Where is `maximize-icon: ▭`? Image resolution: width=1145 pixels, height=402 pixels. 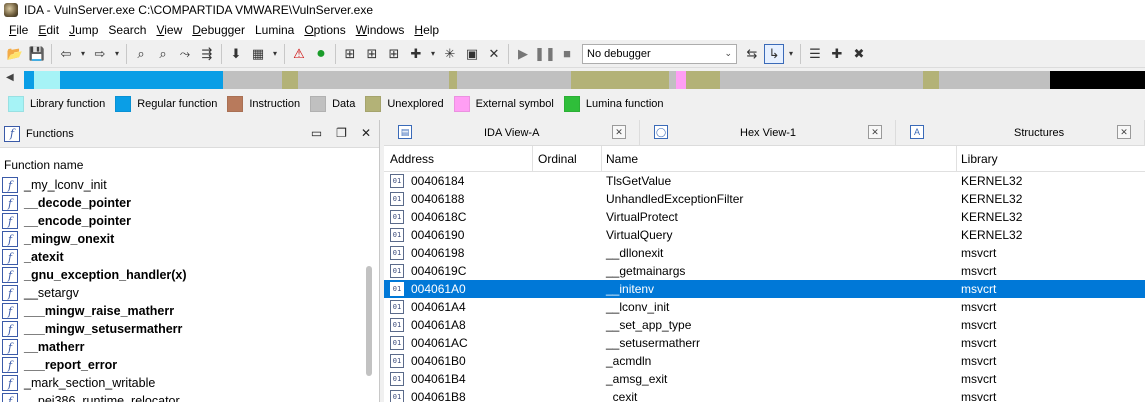
maximize-icon: ▭ is located at coordinates (316, 133).